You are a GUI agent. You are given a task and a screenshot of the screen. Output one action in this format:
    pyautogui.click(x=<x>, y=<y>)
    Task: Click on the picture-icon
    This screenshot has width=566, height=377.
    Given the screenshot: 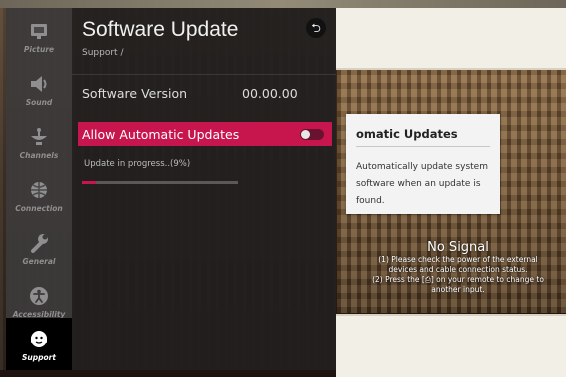 What is the action you would take?
    pyautogui.click(x=39, y=31)
    